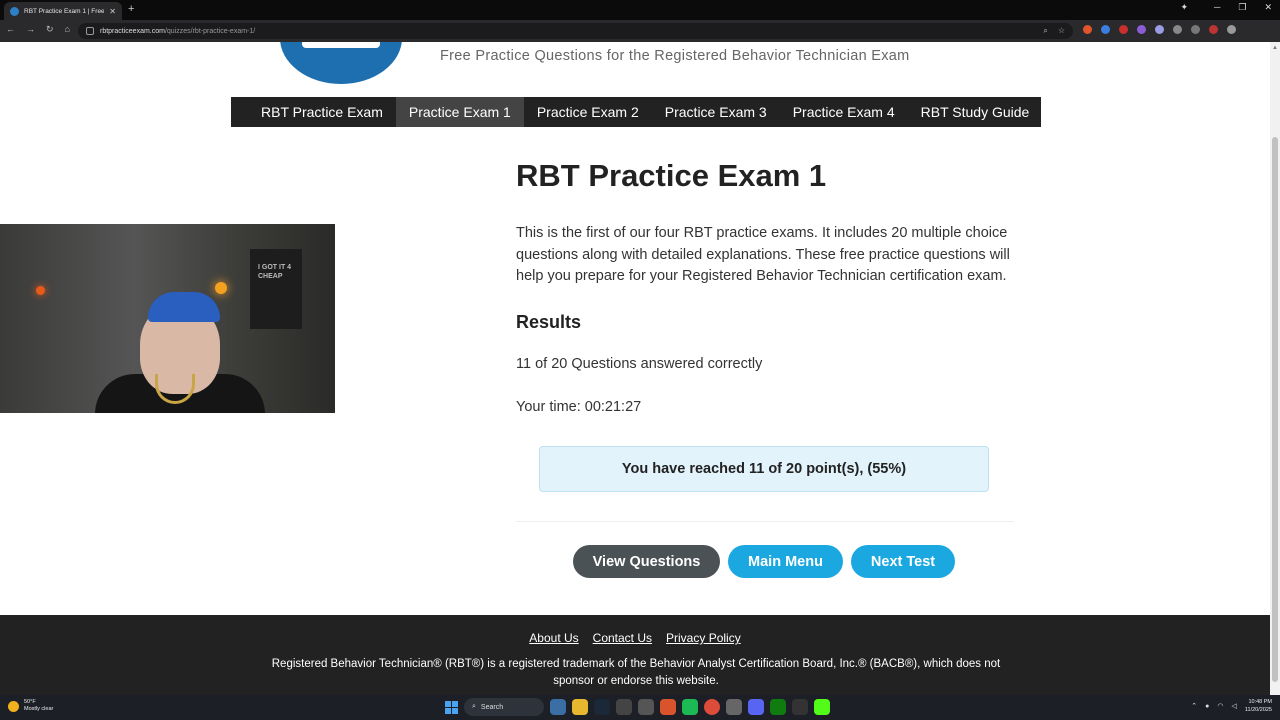  What do you see at coordinates (1045, 31) in the screenshot?
I see `zoom-icon: ⌕` at bounding box center [1045, 31].